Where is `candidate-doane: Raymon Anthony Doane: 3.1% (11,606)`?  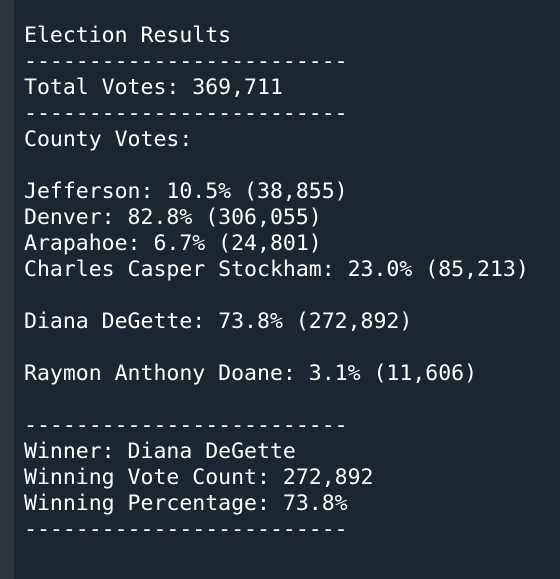 candidate-doane: Raymon Anthony Doane: 3.1% (11,606) is located at coordinates (251, 373).